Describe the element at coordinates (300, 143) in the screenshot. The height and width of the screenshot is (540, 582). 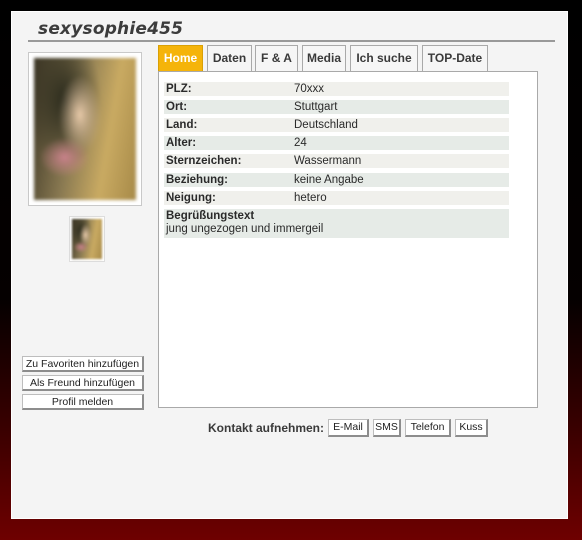
I see `detail-value: 24` at that location.